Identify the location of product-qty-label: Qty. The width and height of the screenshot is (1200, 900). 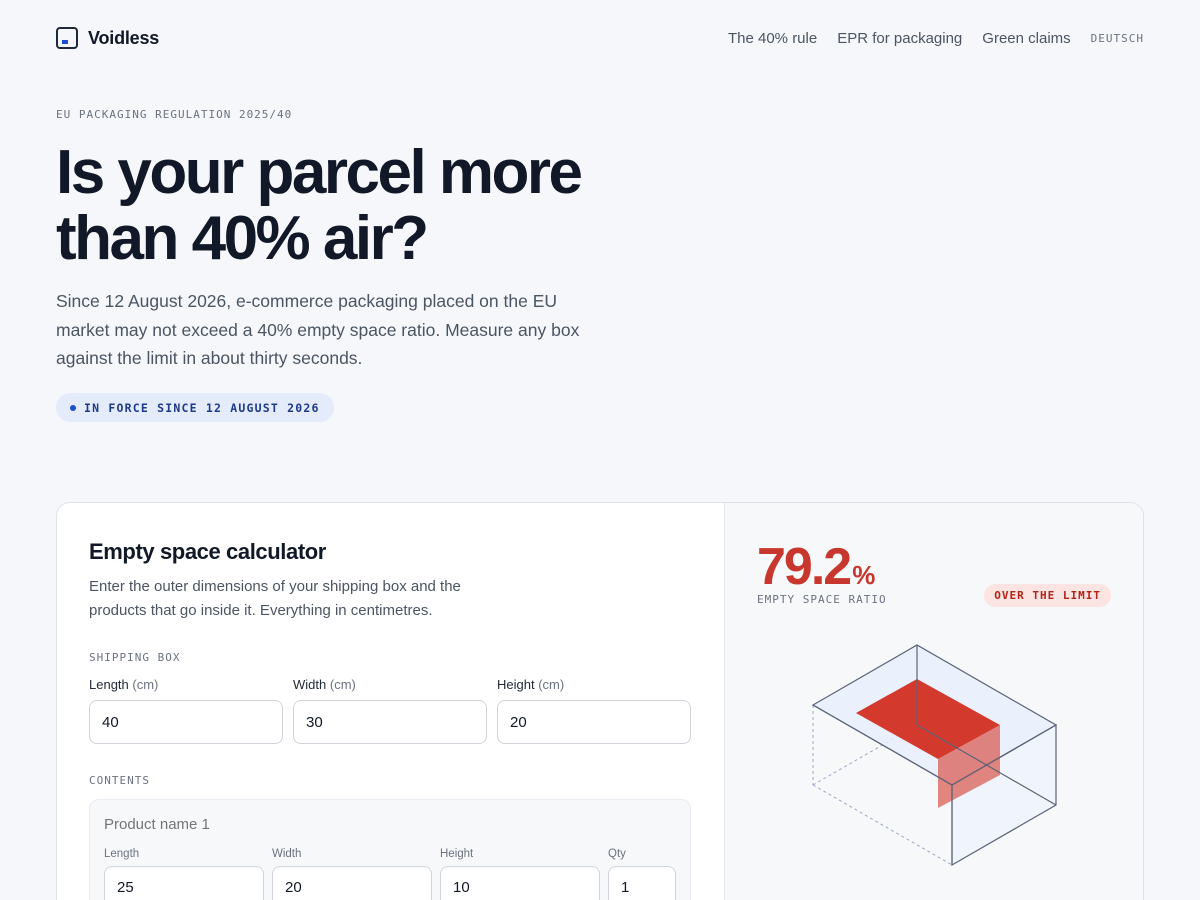
(617, 854).